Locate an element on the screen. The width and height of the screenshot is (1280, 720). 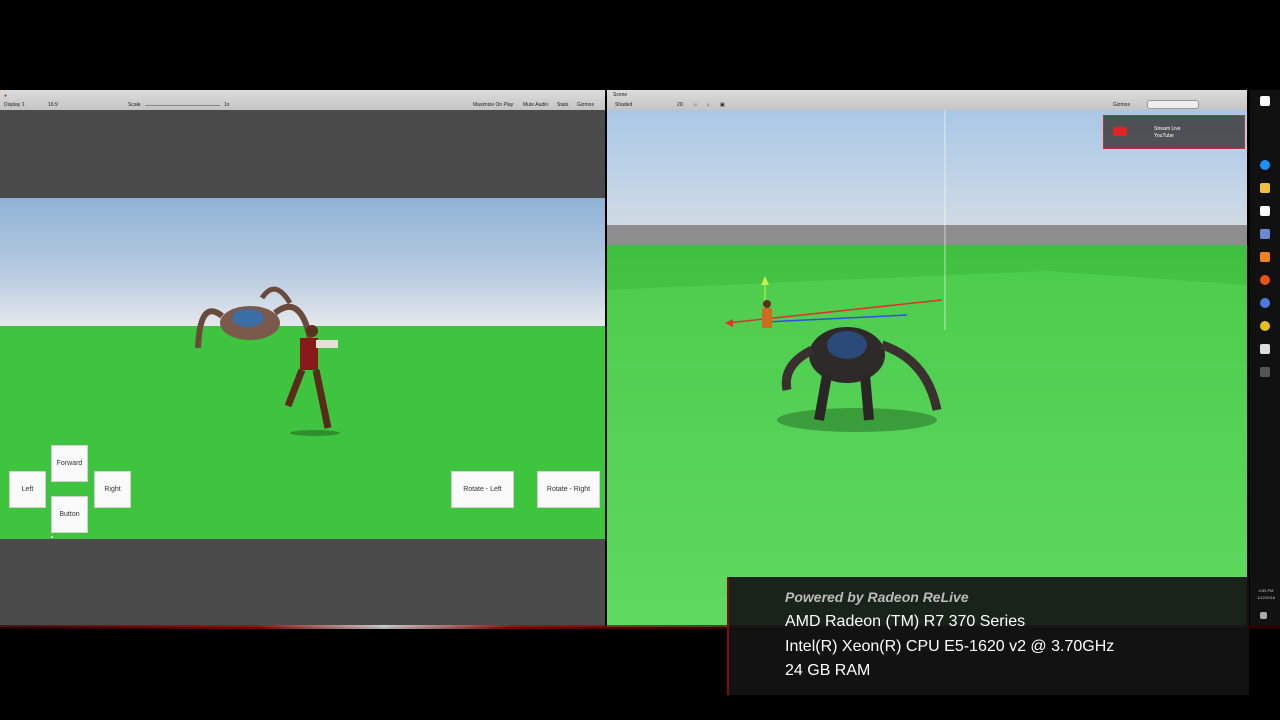
aspect-dropdown: 16:9 is located at coordinates (53, 105).